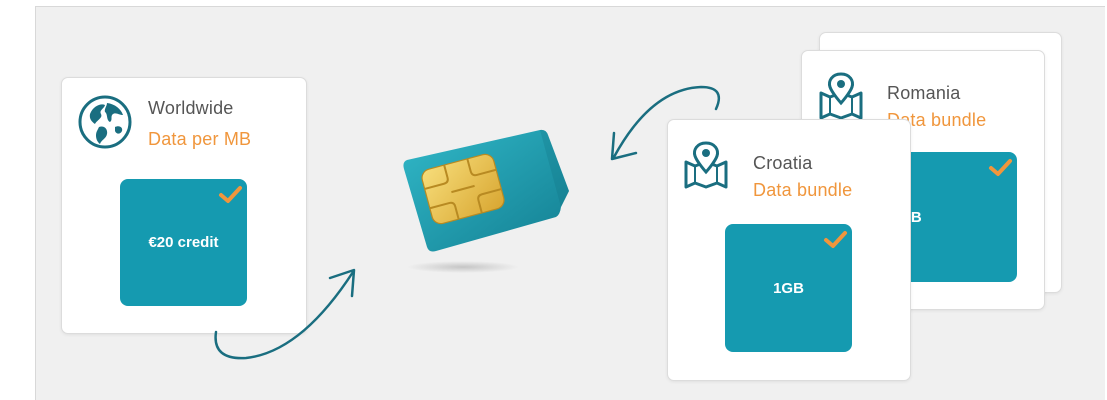 Image resolution: width=1107 pixels, height=400 pixels. Describe the element at coordinates (105, 122) in the screenshot. I see `globe-icon` at that location.